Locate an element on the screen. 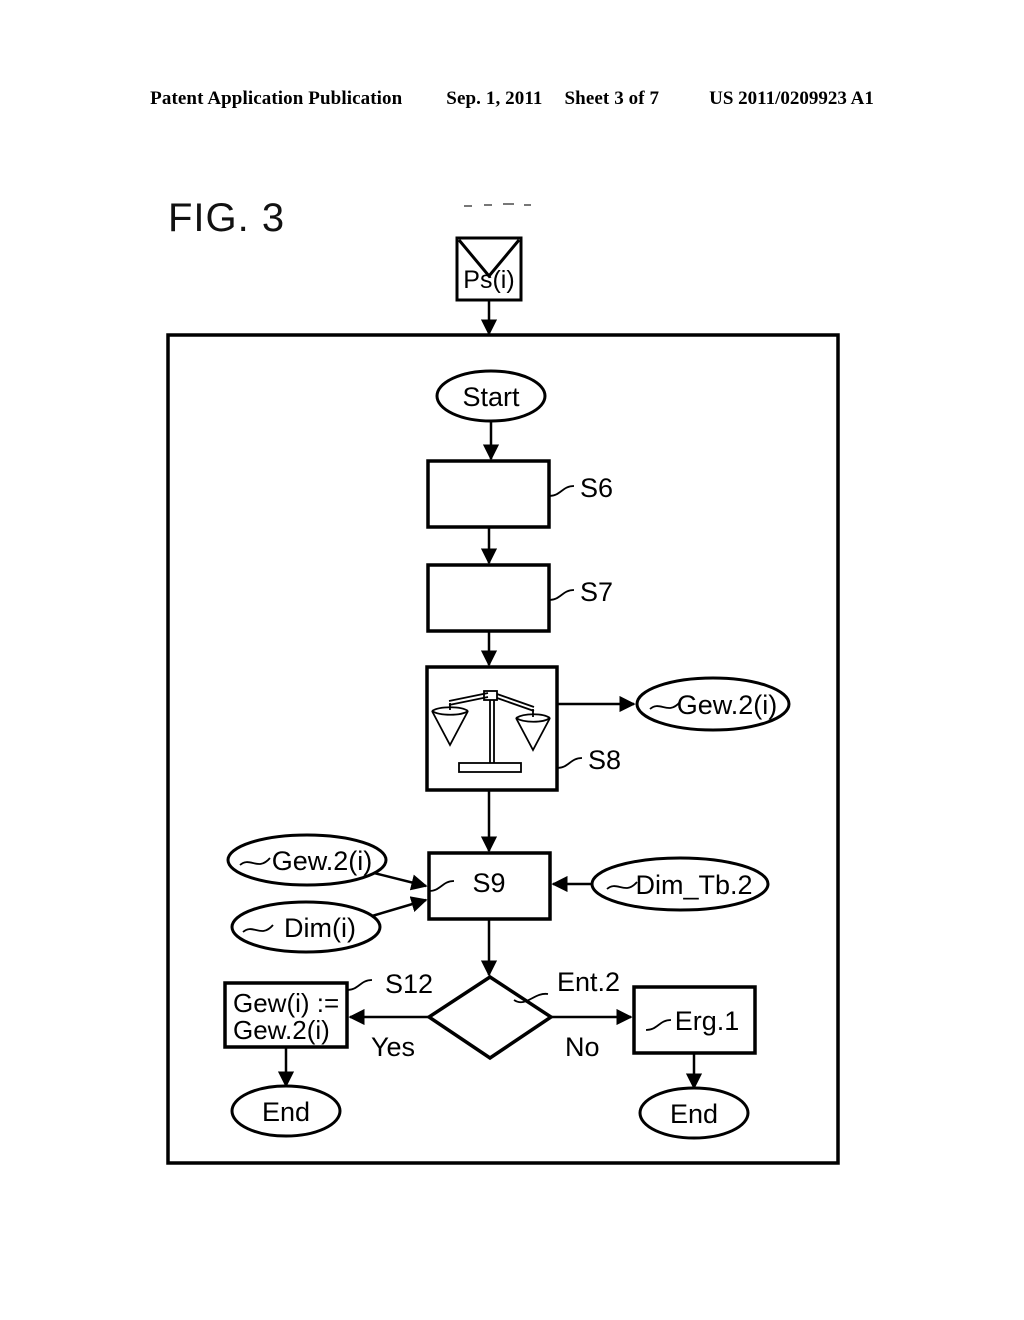 This screenshot has width=1024, height=1320. s8-ref-label: S8 is located at coordinates (605, 760).